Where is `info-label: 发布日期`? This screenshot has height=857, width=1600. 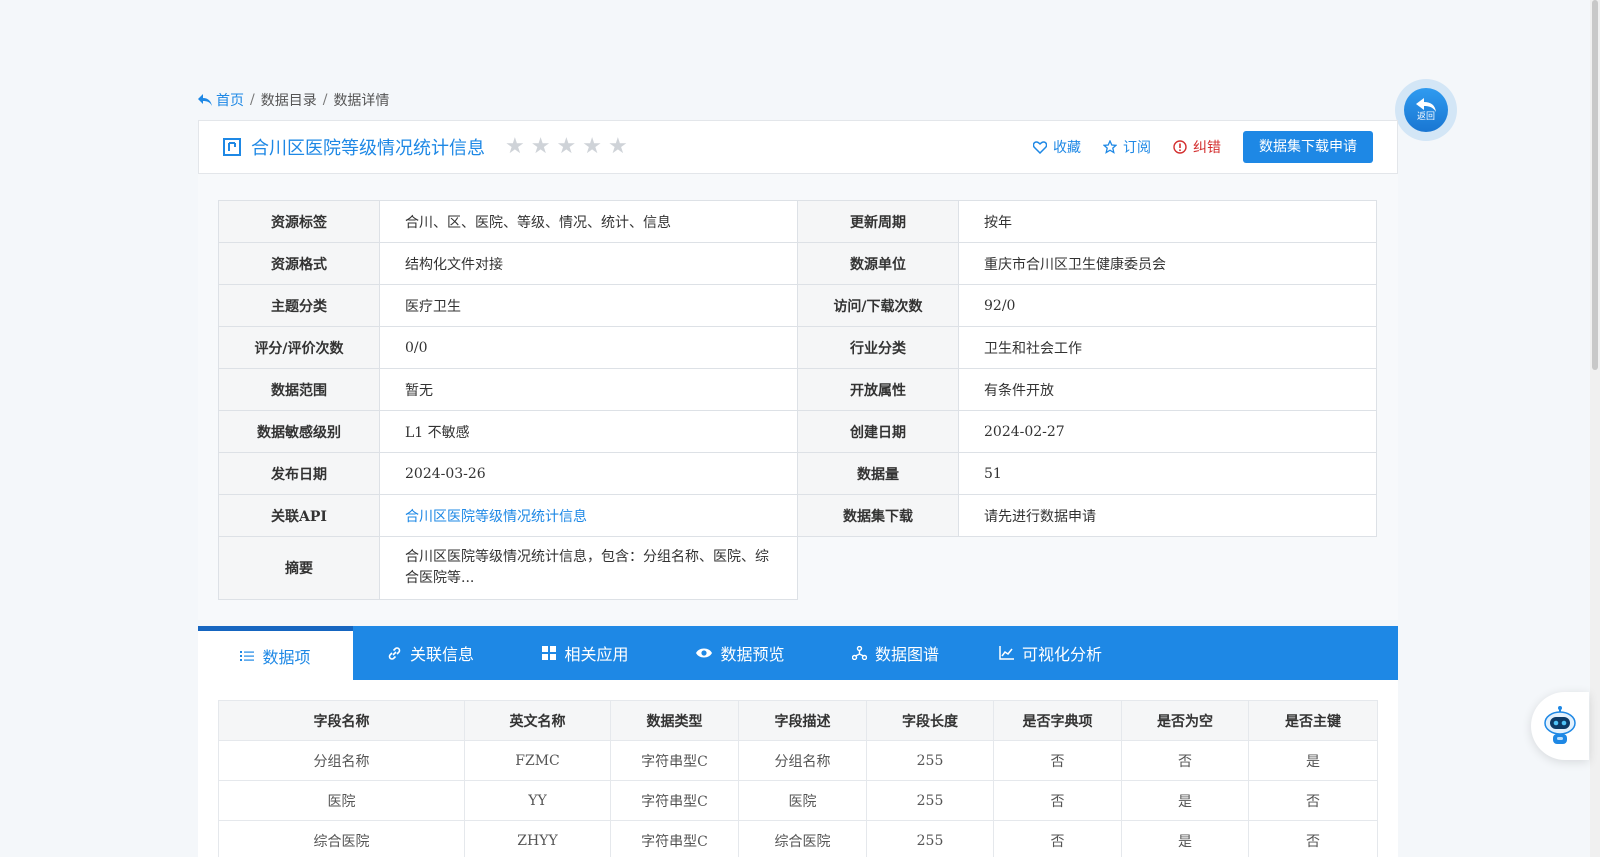
info-label: 发布日期 is located at coordinates (299, 473).